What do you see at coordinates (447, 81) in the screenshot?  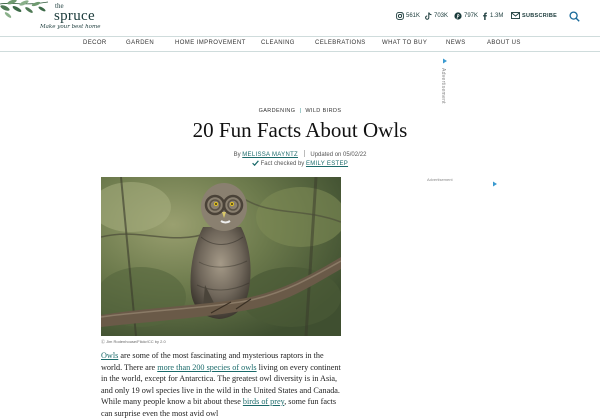 I see `top-advertisement: Advertisement` at bounding box center [447, 81].